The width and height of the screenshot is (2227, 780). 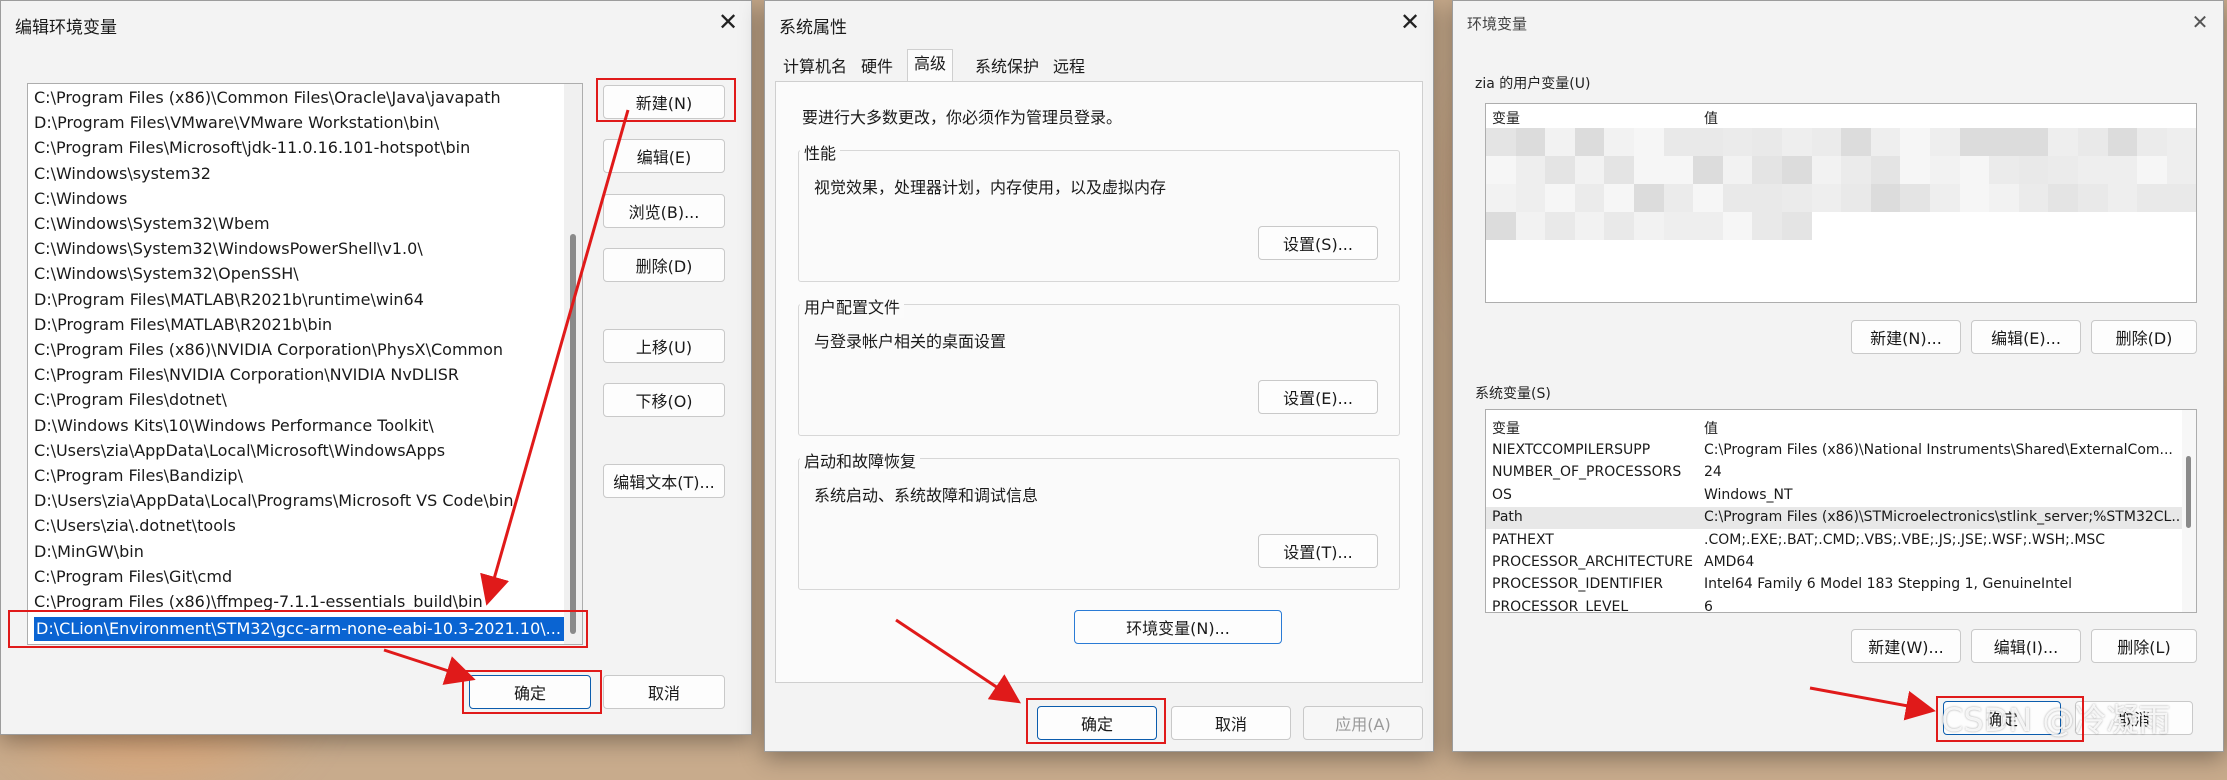 I want to click on path-list-item: C:\Program Files\dotnet\, so click(x=129, y=400).